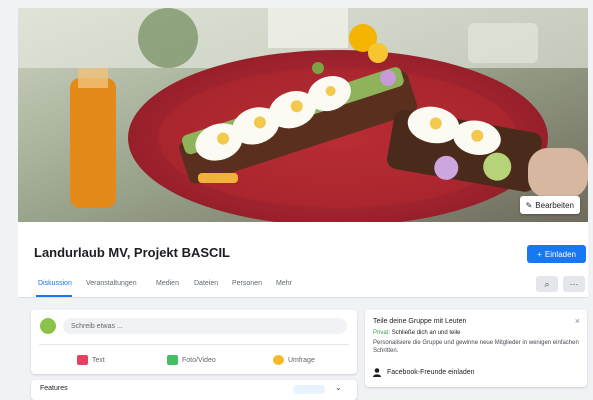 The image size is (593, 400). Describe the element at coordinates (577, 321) in the screenshot. I see `close-icon: ×` at that location.